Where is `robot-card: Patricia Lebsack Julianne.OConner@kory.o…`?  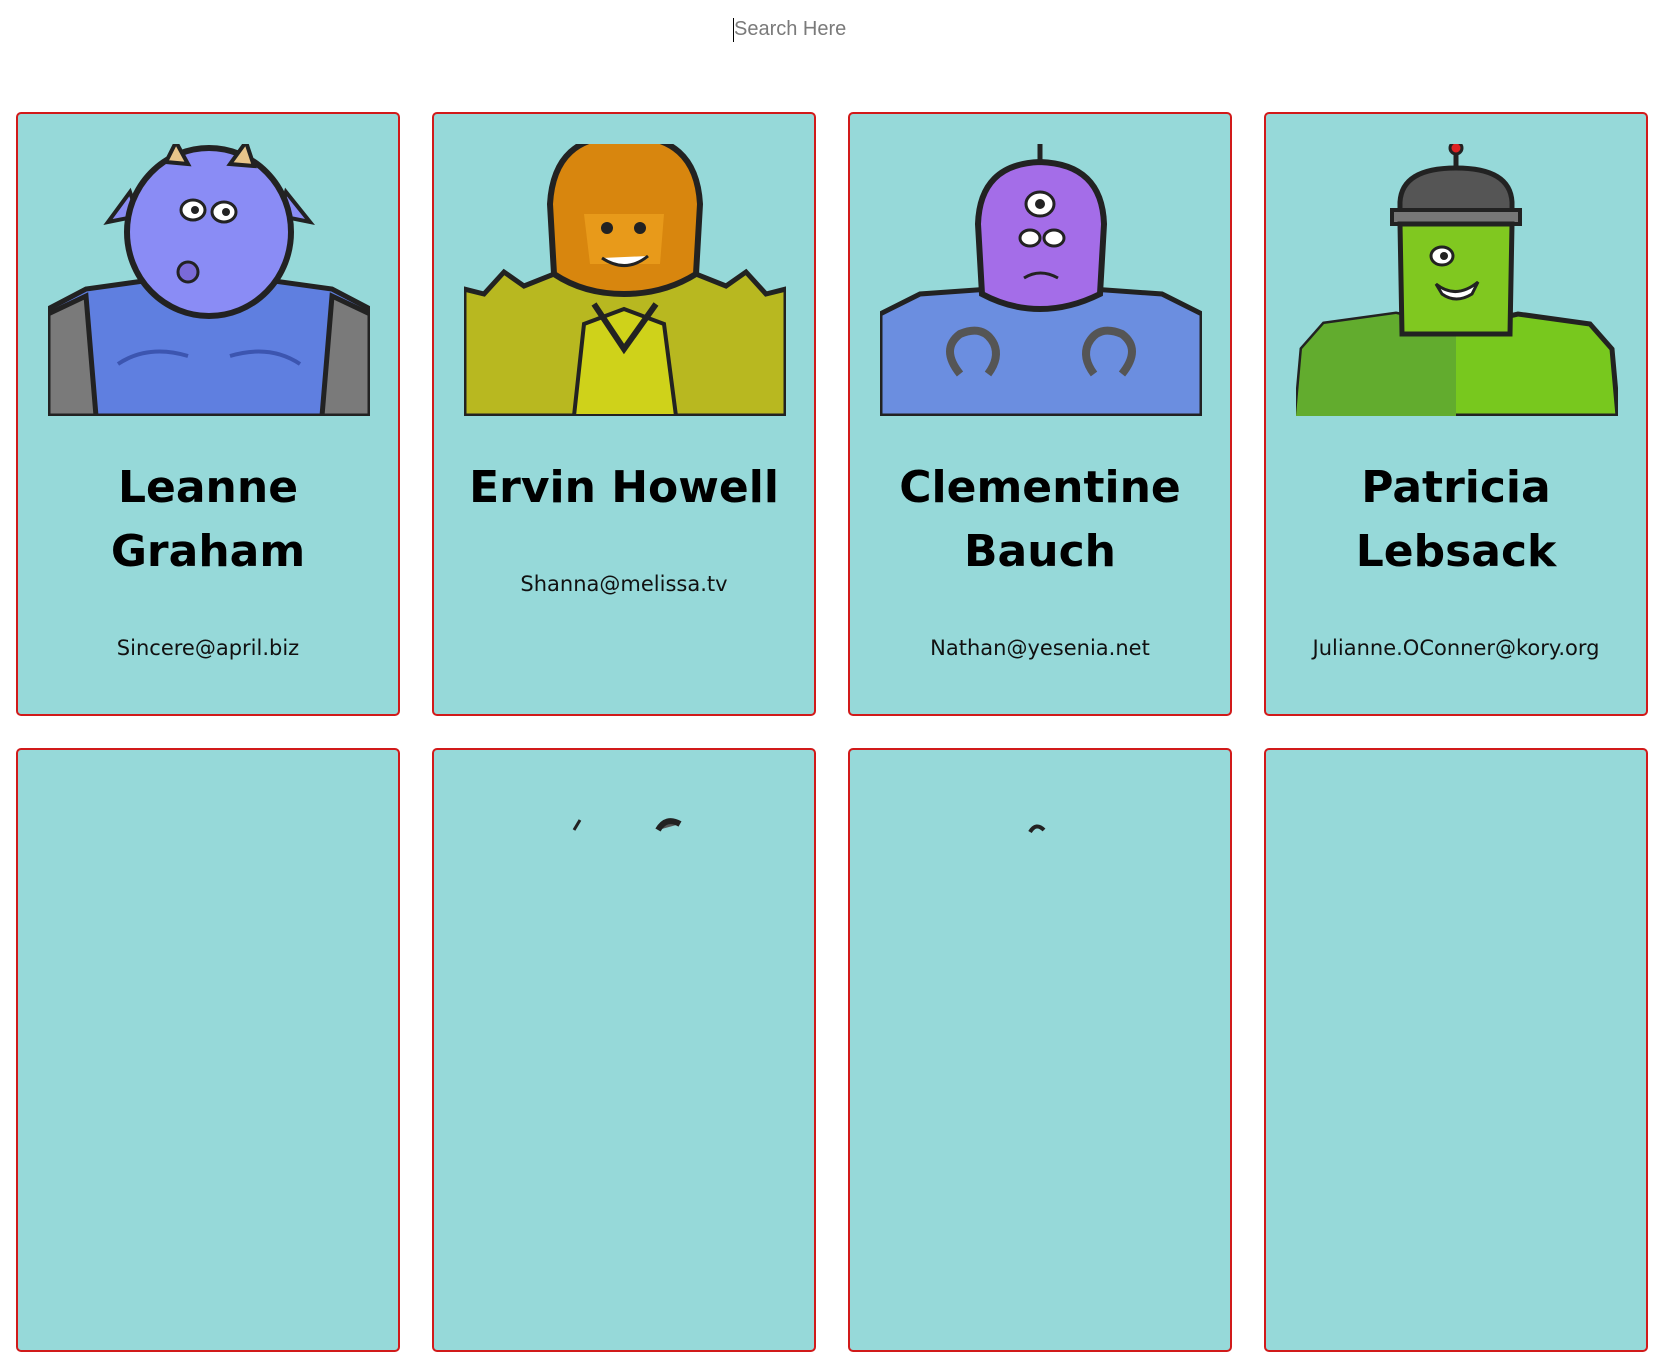 robot-card: Patricia Lebsack Julianne.OConner@kory.o… is located at coordinates (1456, 414).